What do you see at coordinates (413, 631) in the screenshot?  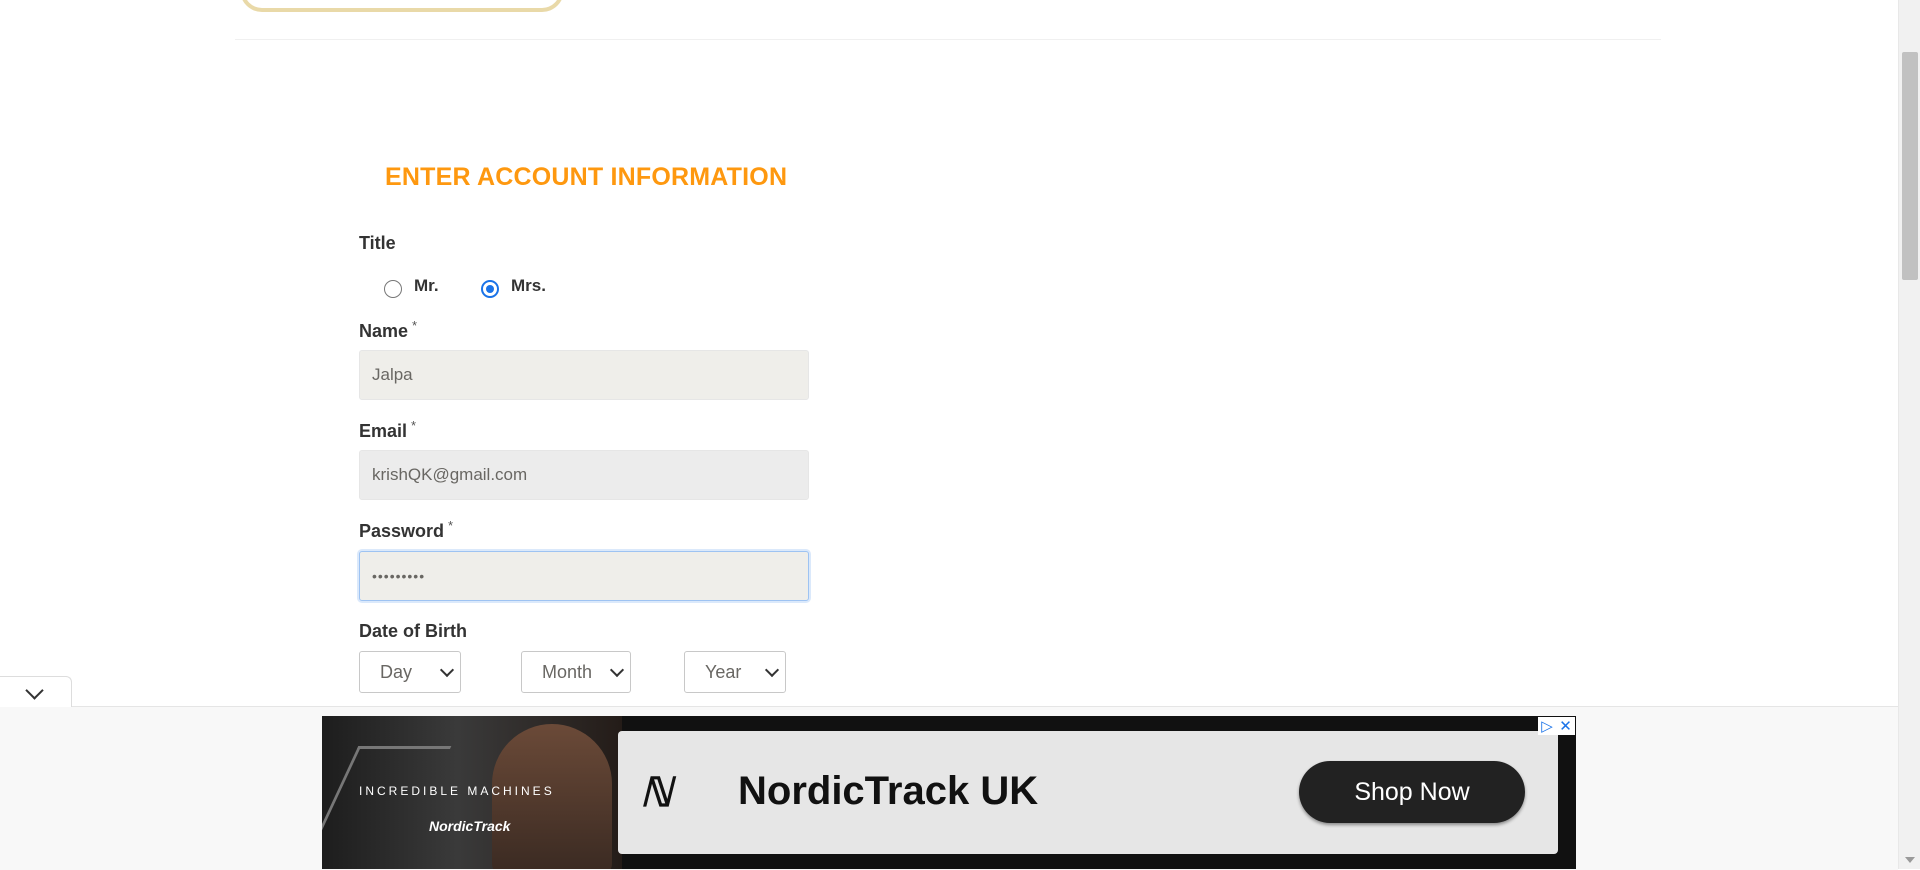 I see `dob-label: Date of Birth` at bounding box center [413, 631].